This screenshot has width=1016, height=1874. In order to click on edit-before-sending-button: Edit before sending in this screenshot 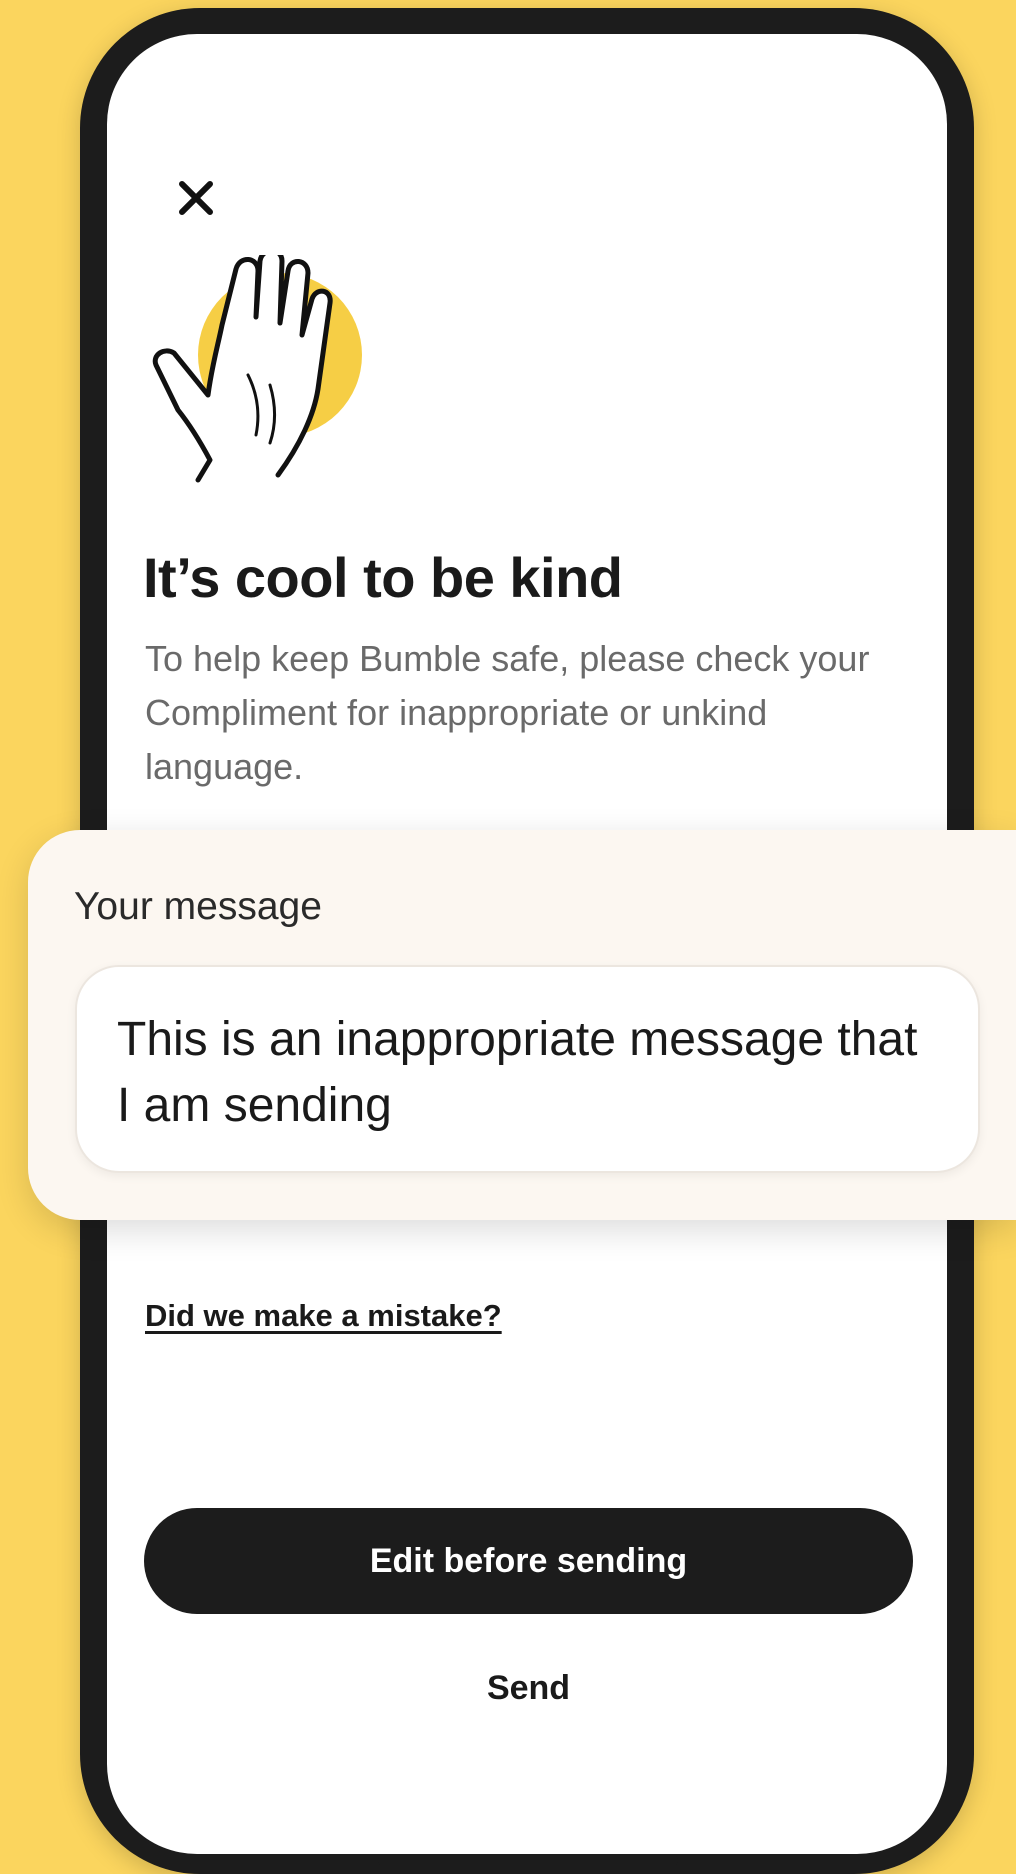, I will do `click(528, 1561)`.